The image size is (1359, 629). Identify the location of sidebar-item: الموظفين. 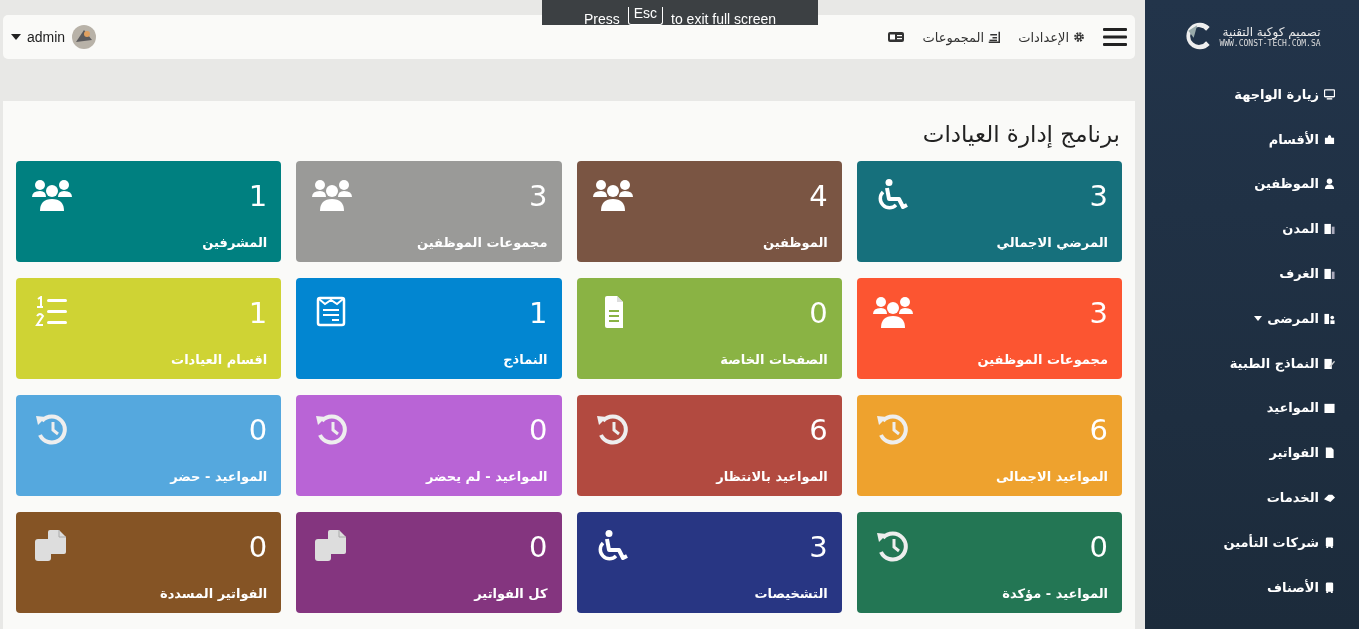
(1252, 184).